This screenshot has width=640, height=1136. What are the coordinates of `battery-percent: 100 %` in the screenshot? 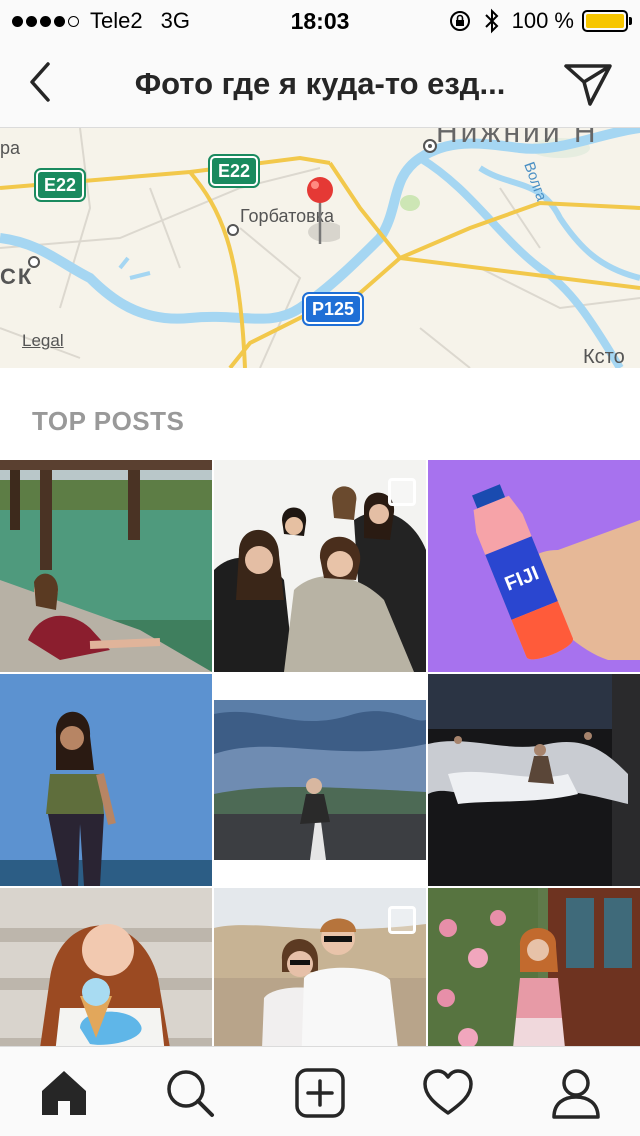 It's located at (542, 20).